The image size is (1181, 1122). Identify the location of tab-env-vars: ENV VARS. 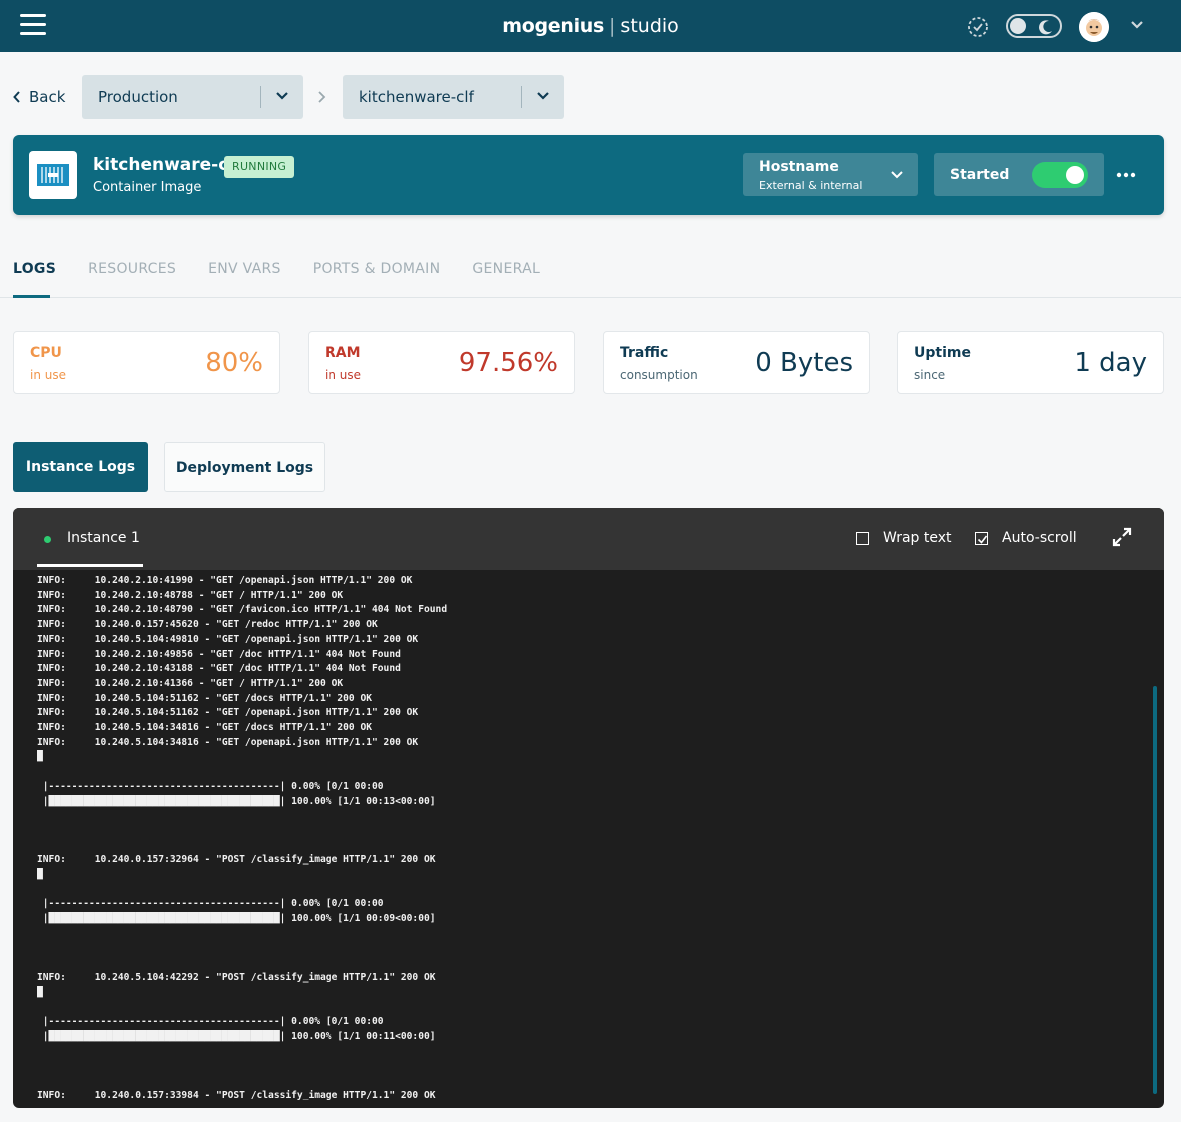
(244, 269).